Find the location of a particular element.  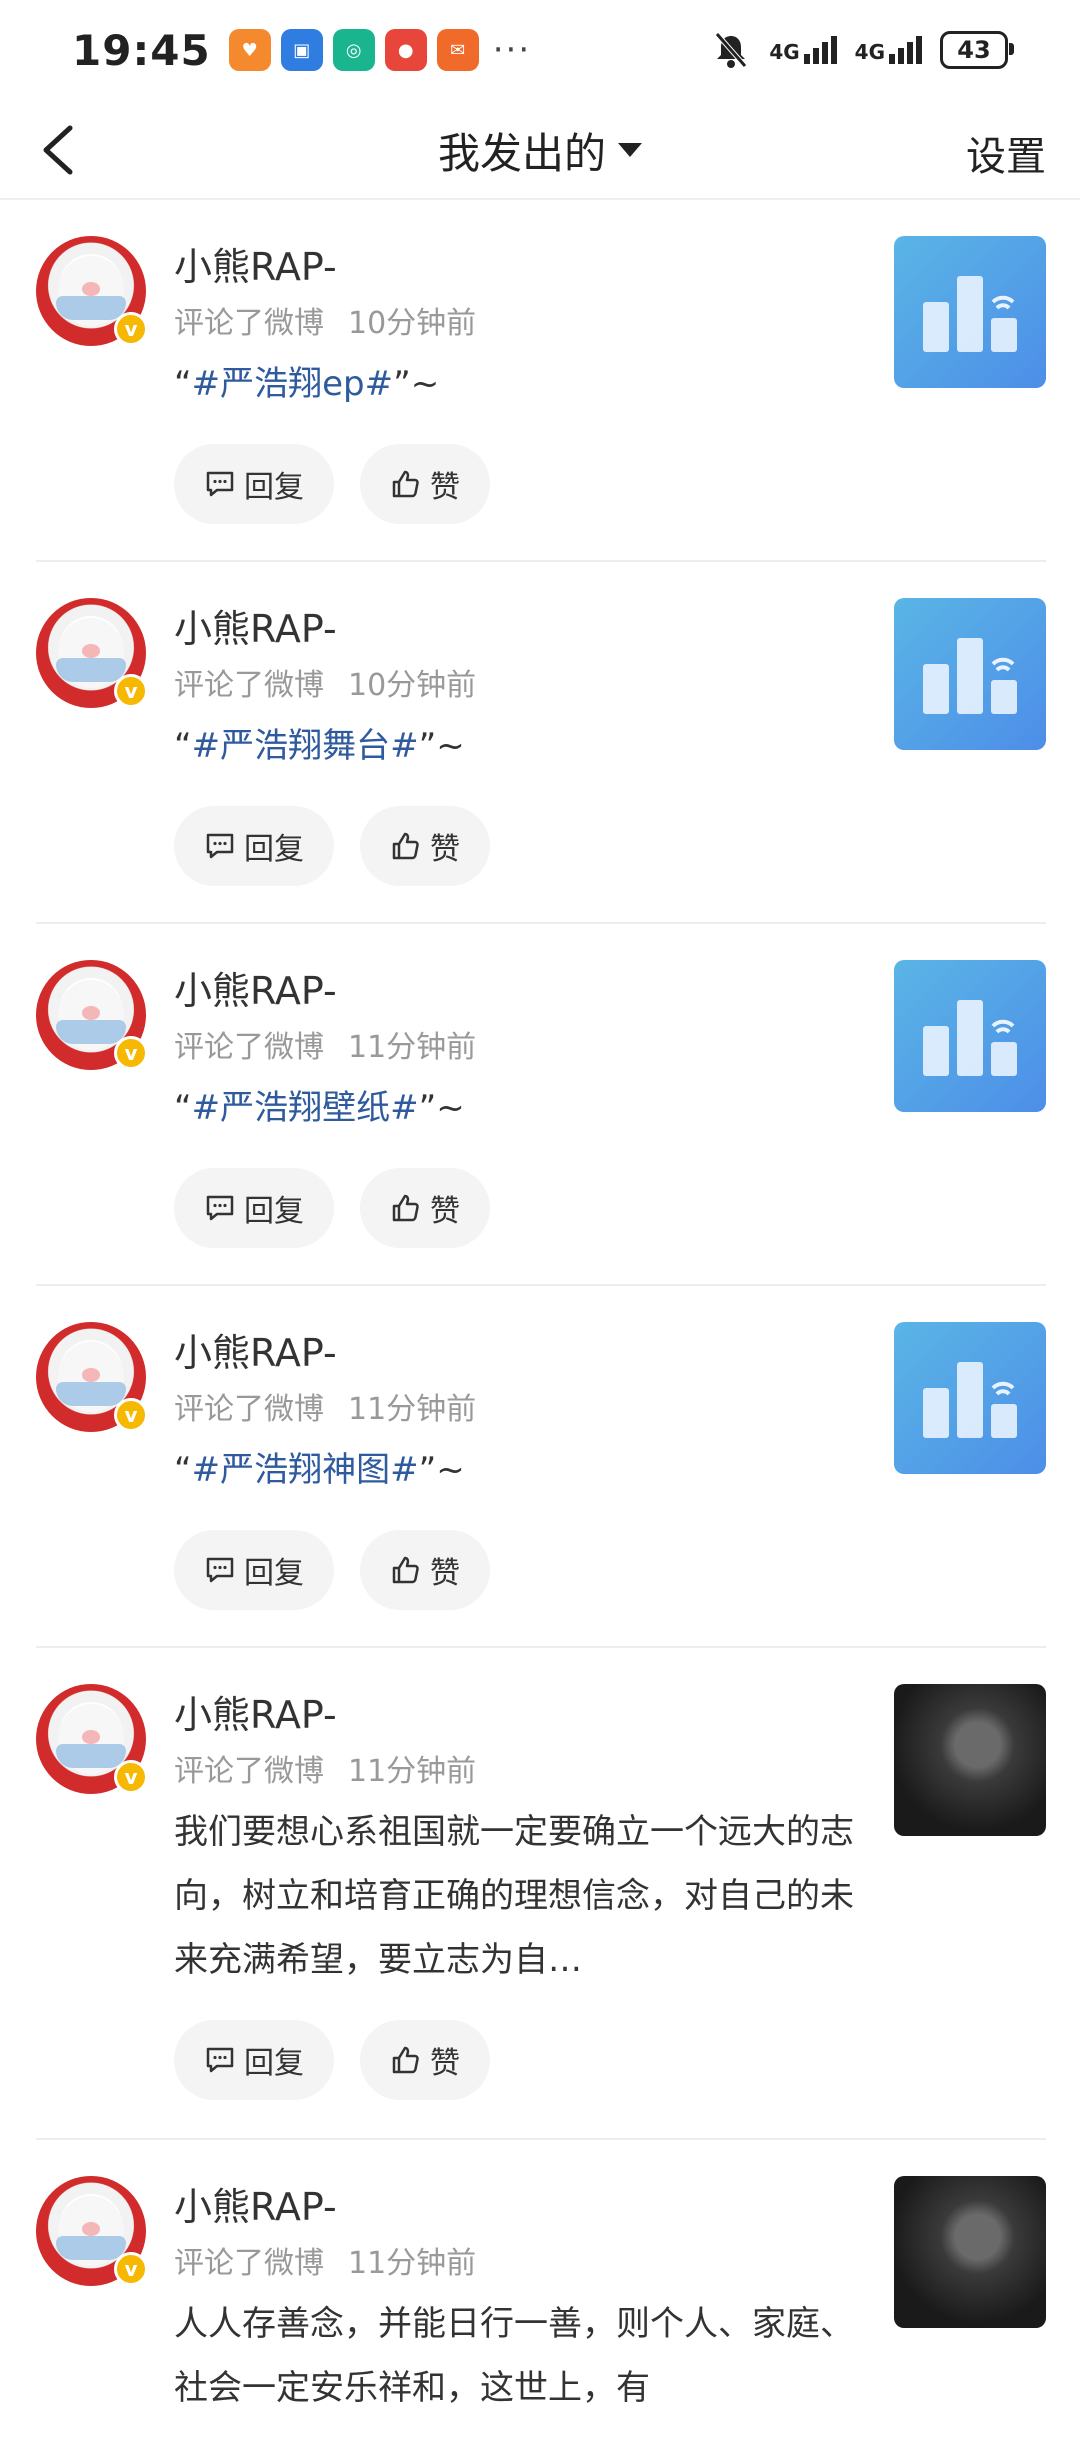

top-nav-bar: 我发出的 设置 is located at coordinates (540, 150).